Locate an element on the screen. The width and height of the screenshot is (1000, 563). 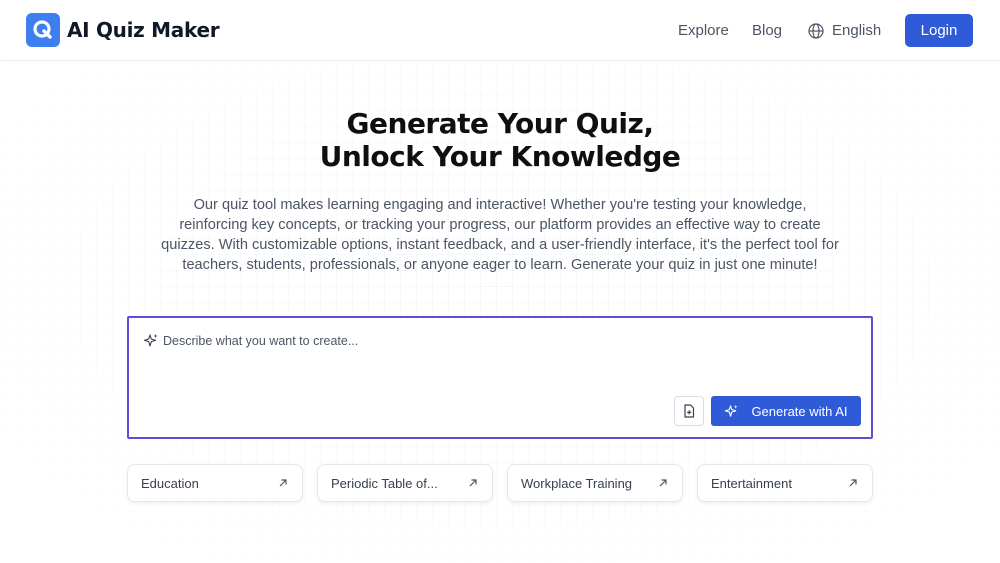
quiz-logo-icon is located at coordinates (43, 30).